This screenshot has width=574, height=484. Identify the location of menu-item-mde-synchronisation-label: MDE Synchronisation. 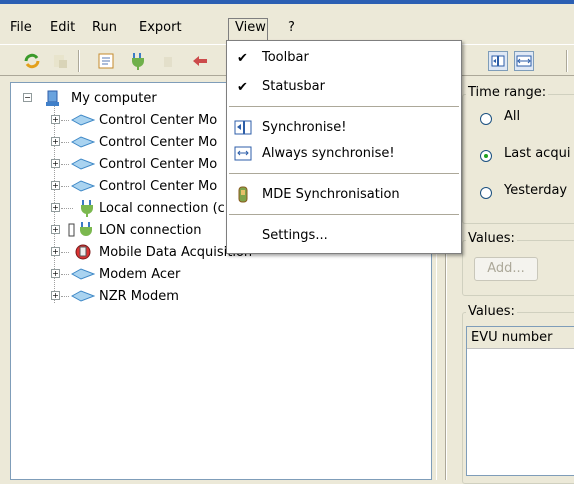
(331, 194).